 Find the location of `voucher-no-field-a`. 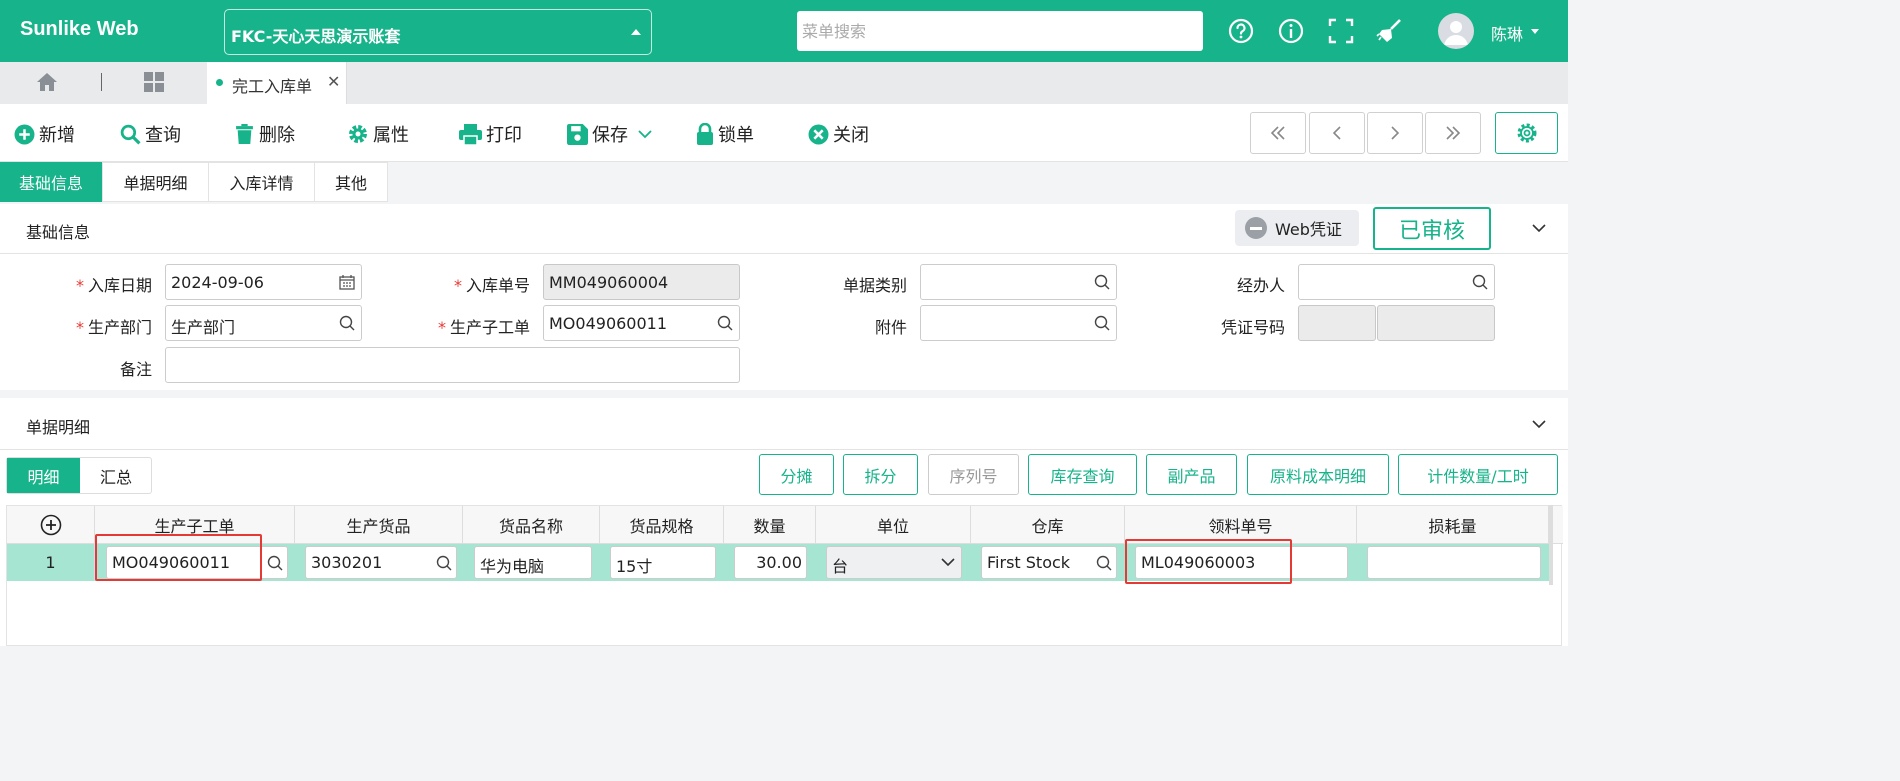

voucher-no-field-a is located at coordinates (1337, 323).